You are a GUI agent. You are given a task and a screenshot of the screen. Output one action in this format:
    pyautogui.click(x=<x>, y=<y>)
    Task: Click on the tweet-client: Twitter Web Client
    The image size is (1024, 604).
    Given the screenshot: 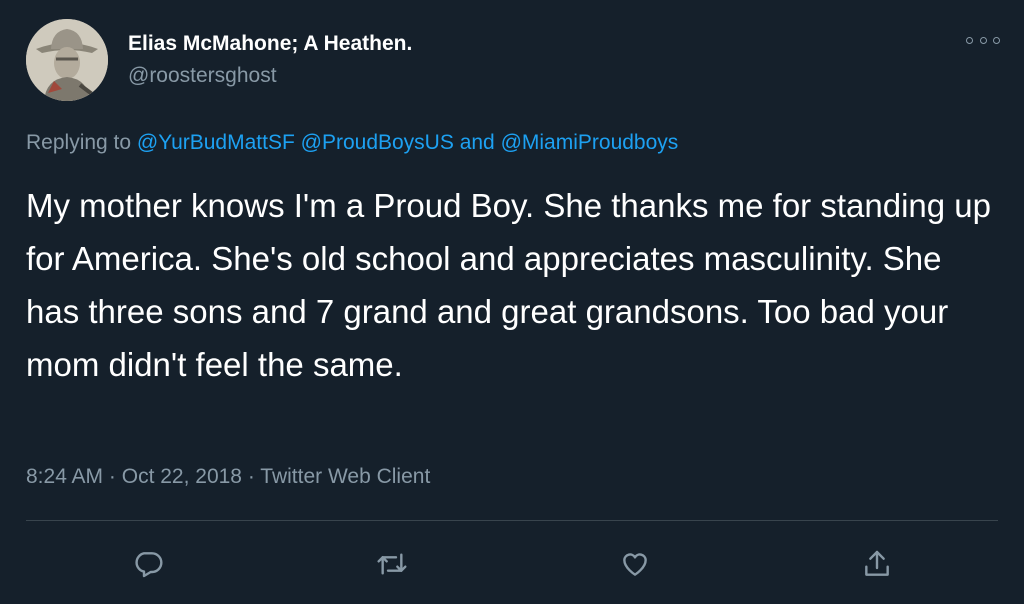 What is the action you would take?
    pyautogui.click(x=345, y=476)
    